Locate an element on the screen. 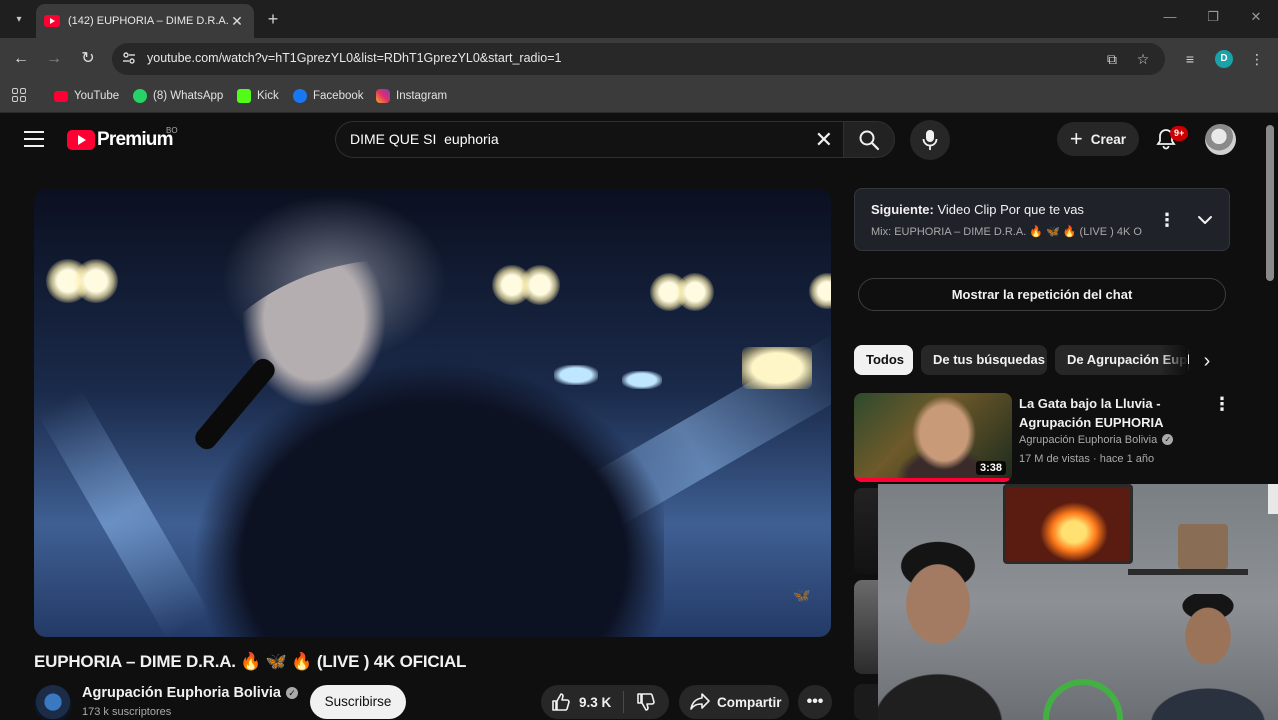  forward-arrow-icon: → is located at coordinates (54, 59).